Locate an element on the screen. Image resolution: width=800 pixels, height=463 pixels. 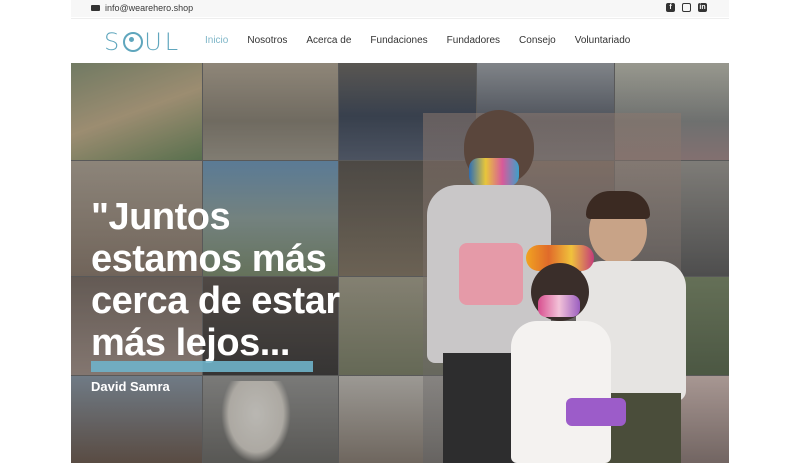
soul-logo: S UL is located at coordinates (142, 42).